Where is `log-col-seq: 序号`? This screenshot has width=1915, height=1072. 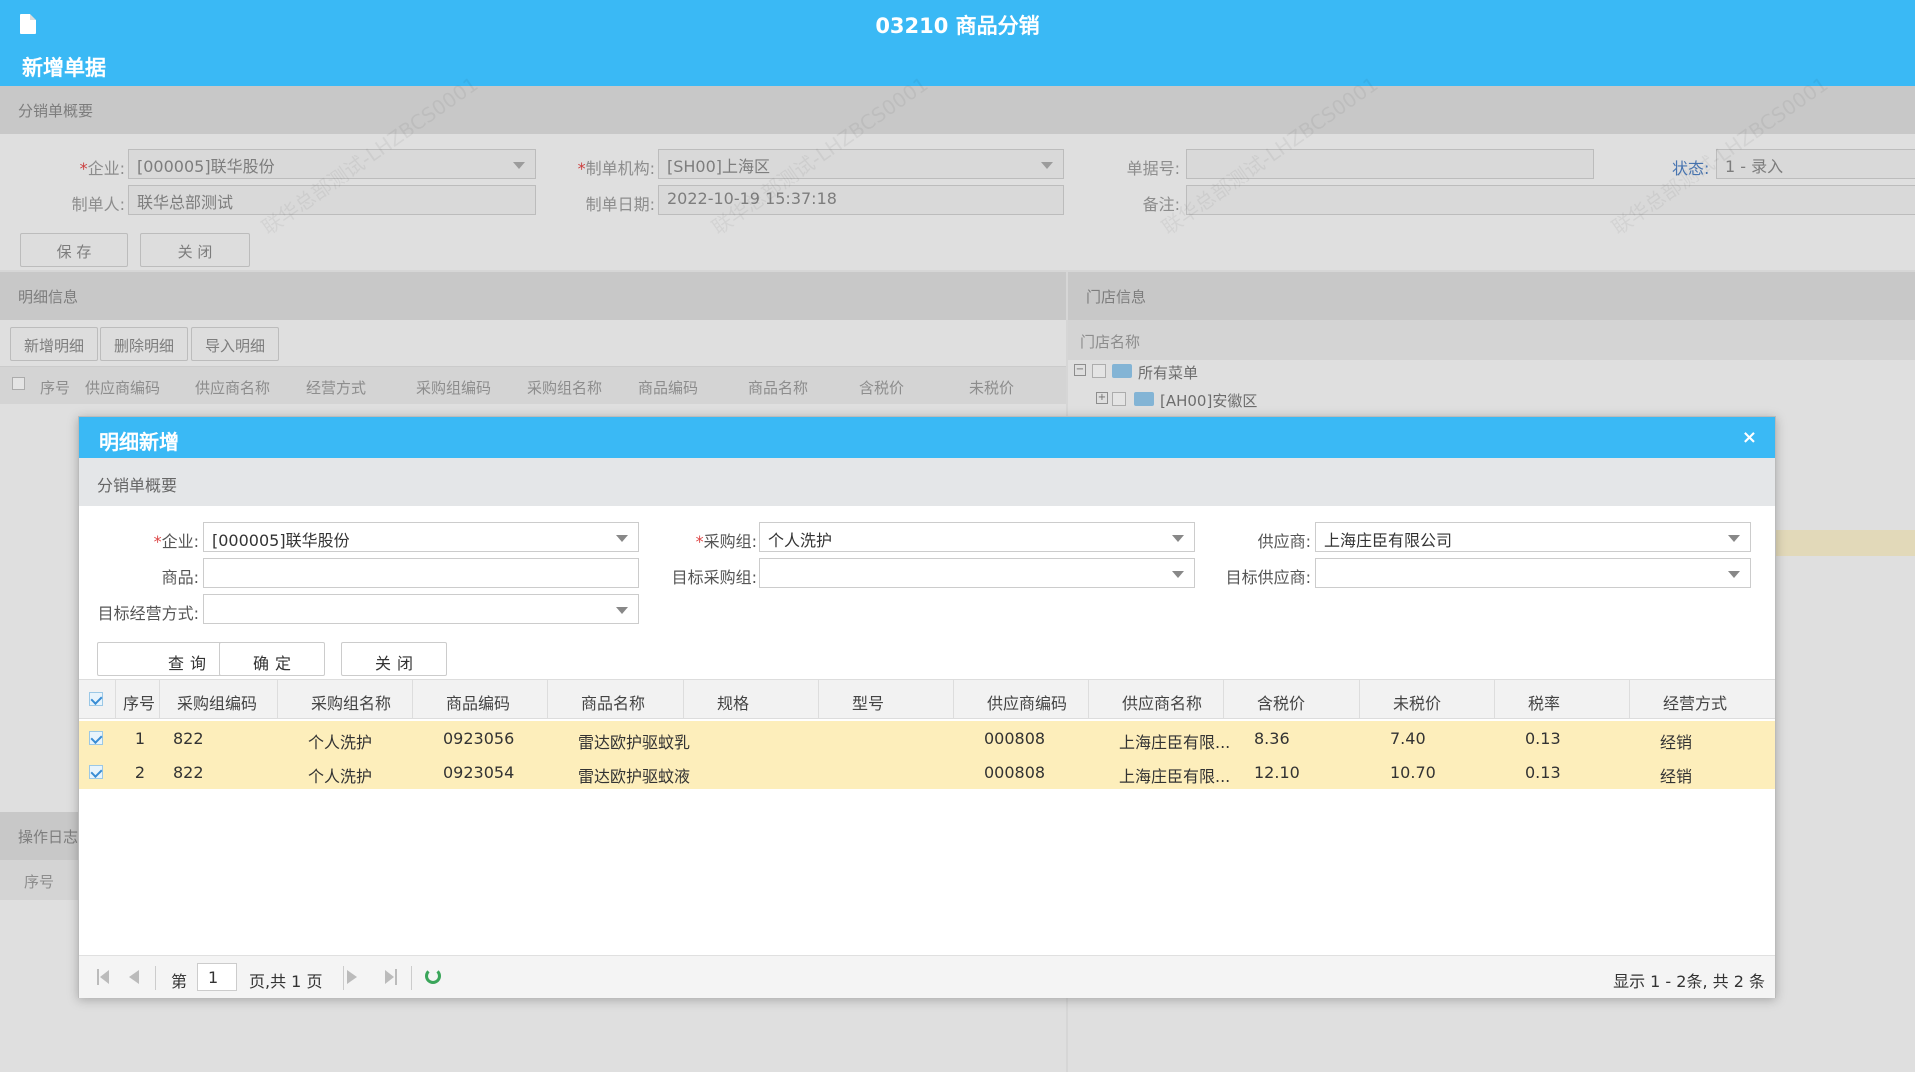
log-col-seq: 序号 is located at coordinates (39, 882).